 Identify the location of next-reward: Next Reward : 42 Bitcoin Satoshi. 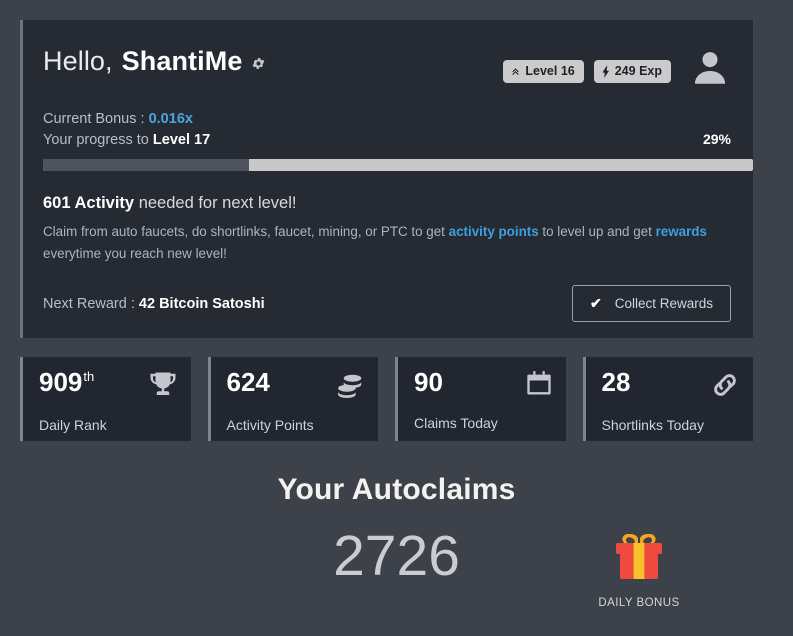
(154, 304).